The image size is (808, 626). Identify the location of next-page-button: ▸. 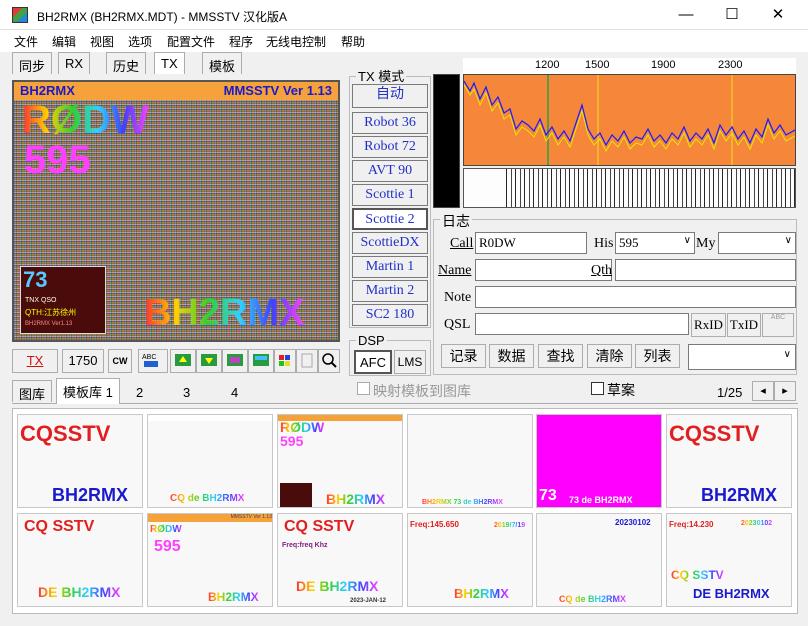
(785, 391).